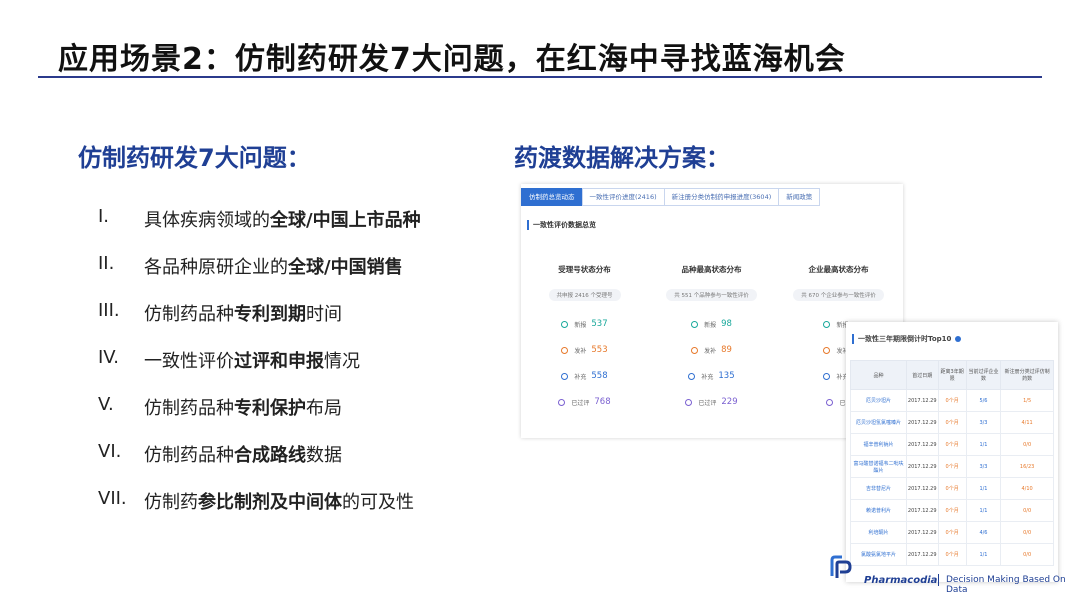 This screenshot has height=608, width=1080. I want to click on stat-row: 补充 135, so click(711, 376).